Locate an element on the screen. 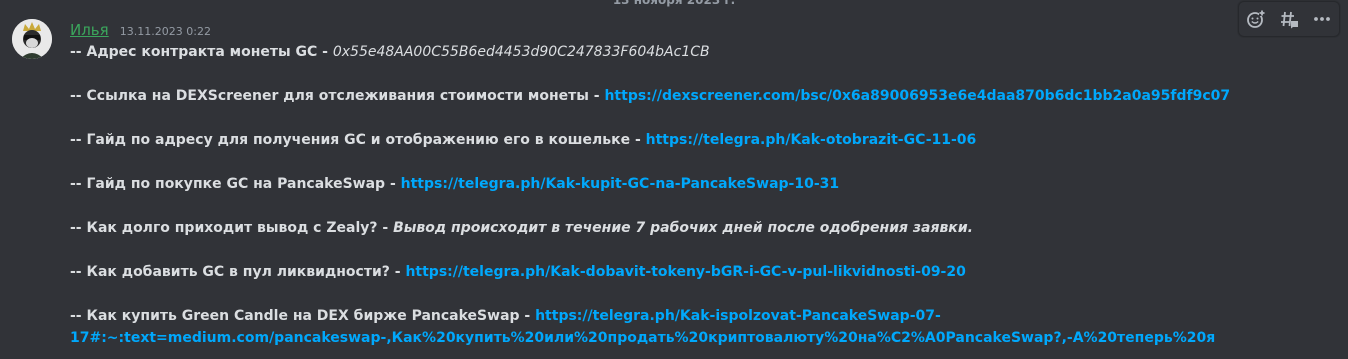 The image size is (1348, 359). create-thread-button is located at coordinates (1289, 19).